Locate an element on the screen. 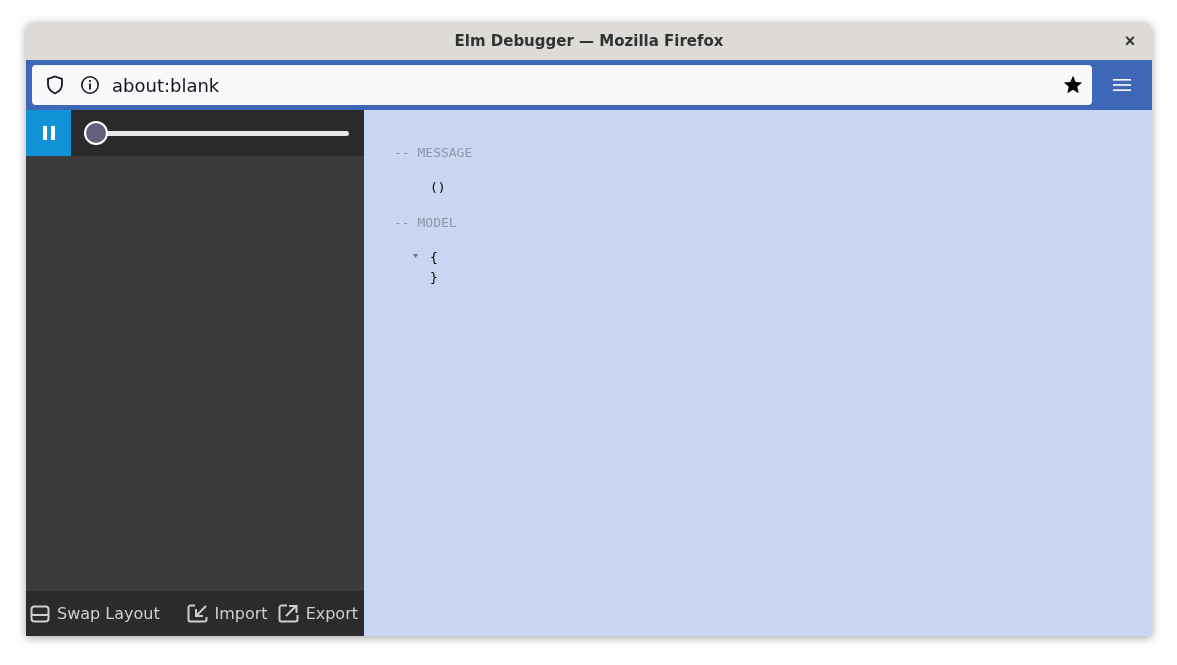 The image size is (1177, 665). close-button: × is located at coordinates (1130, 41).